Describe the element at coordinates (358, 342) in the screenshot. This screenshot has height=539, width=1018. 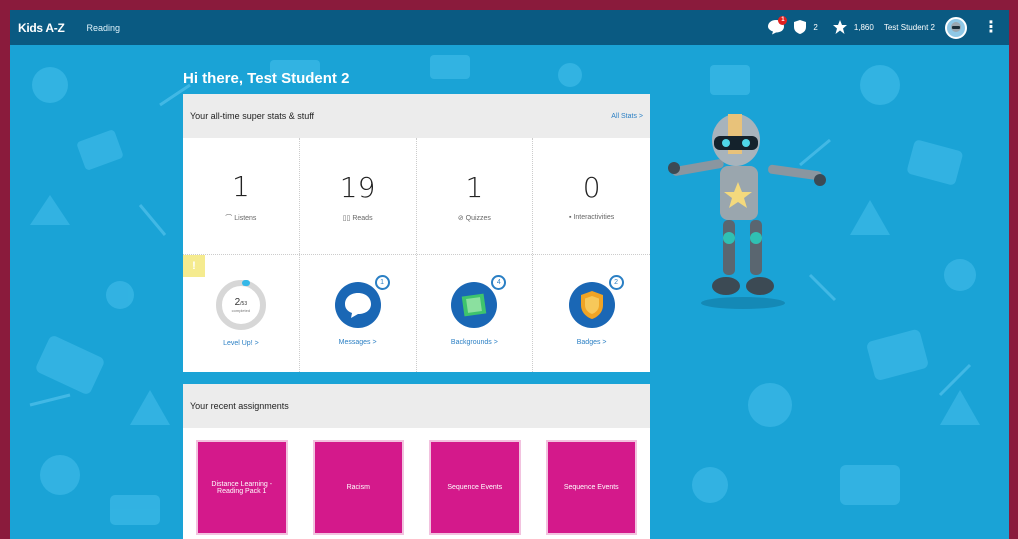
I see `messages-link: Messages >` at that location.